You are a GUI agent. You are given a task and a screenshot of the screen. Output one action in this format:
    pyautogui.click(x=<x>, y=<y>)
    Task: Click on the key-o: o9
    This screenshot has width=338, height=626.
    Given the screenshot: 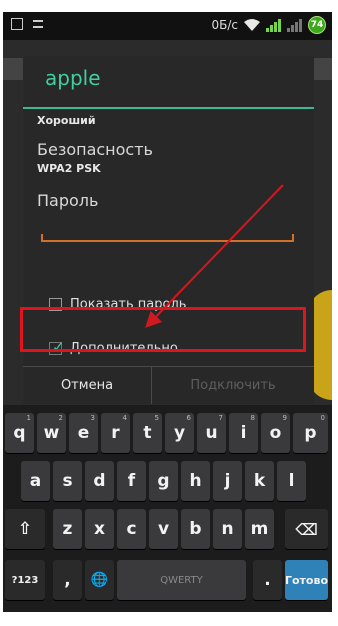 What is the action you would take?
    pyautogui.click(x=275, y=433)
    